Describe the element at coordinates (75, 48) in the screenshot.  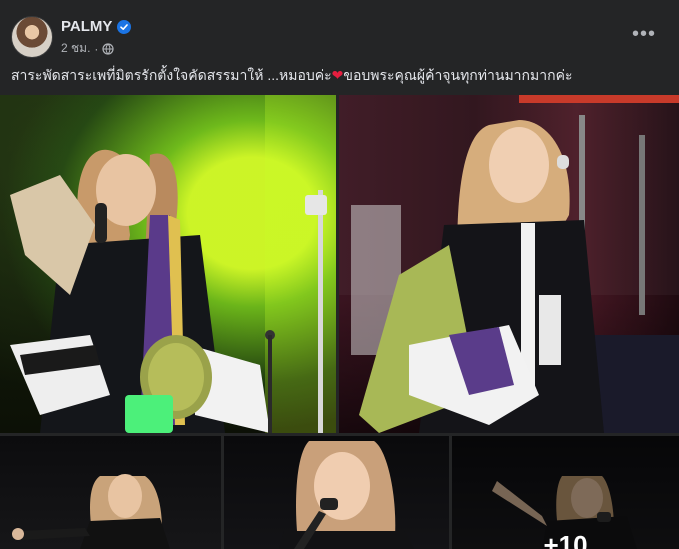
I see `post-timestamp: 2 ชม.` at that location.